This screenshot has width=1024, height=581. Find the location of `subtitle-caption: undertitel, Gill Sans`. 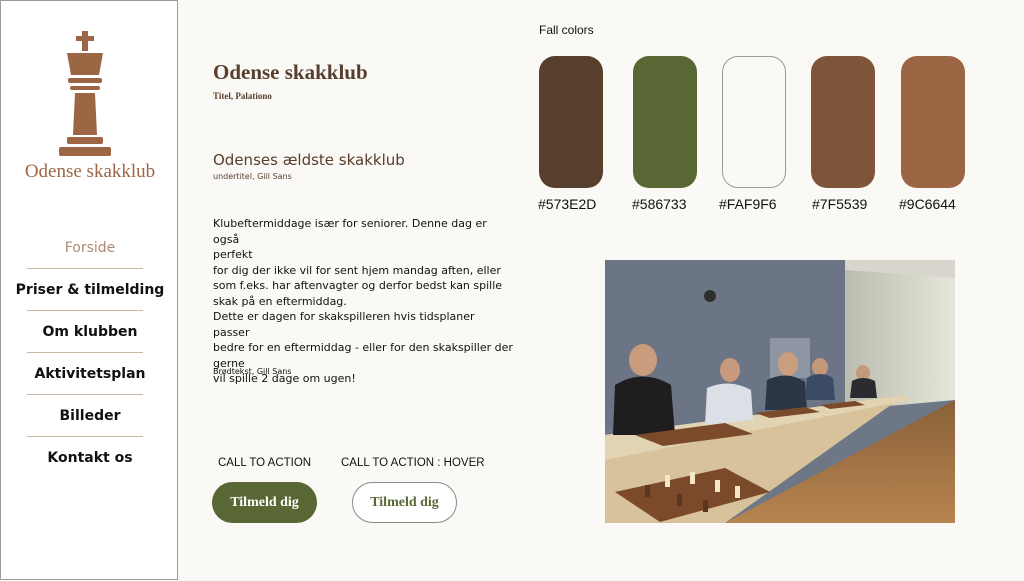

subtitle-caption: undertitel, Gill Sans is located at coordinates (252, 176).